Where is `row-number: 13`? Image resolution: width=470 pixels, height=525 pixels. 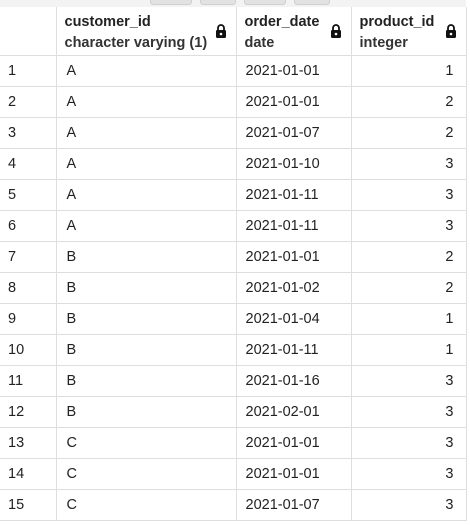
row-number: 13 is located at coordinates (28, 443).